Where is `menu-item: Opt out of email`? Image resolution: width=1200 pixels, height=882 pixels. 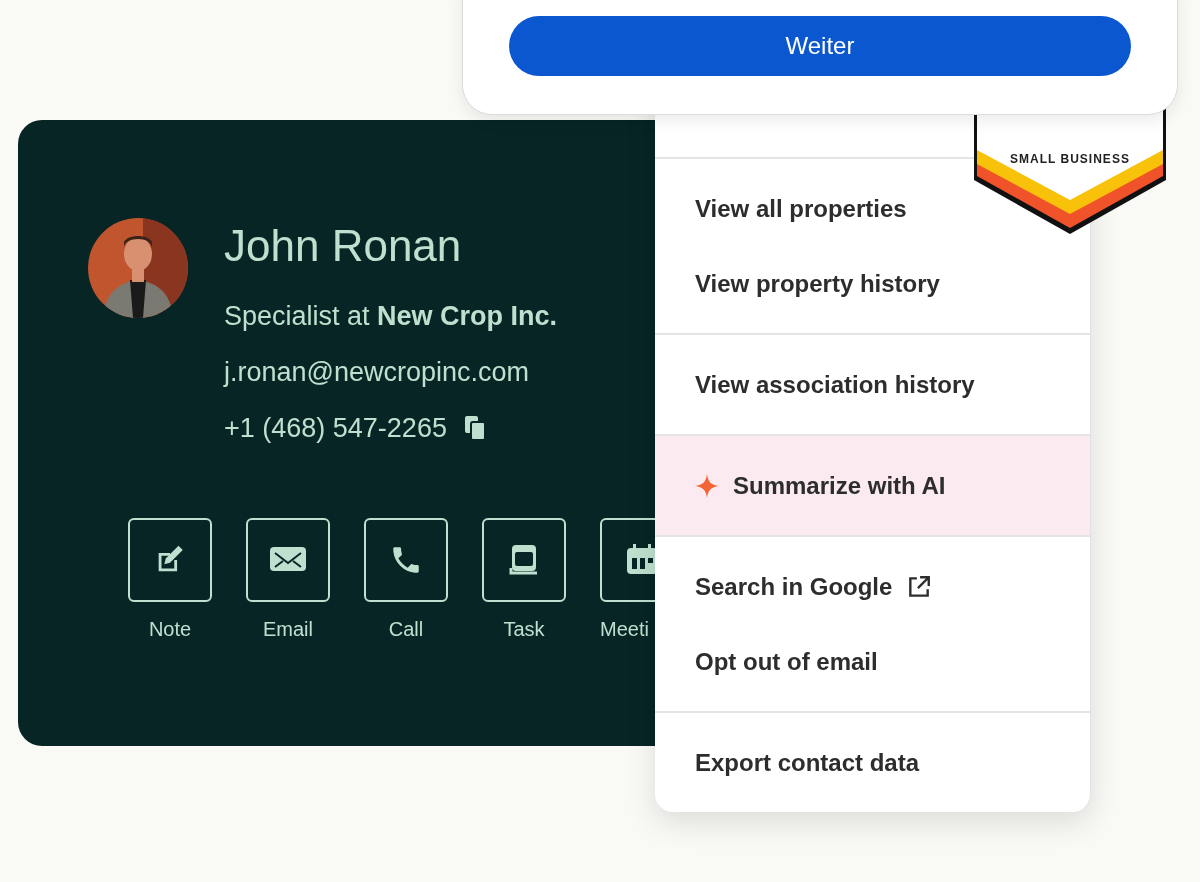
menu-item: Opt out of email is located at coordinates (786, 661).